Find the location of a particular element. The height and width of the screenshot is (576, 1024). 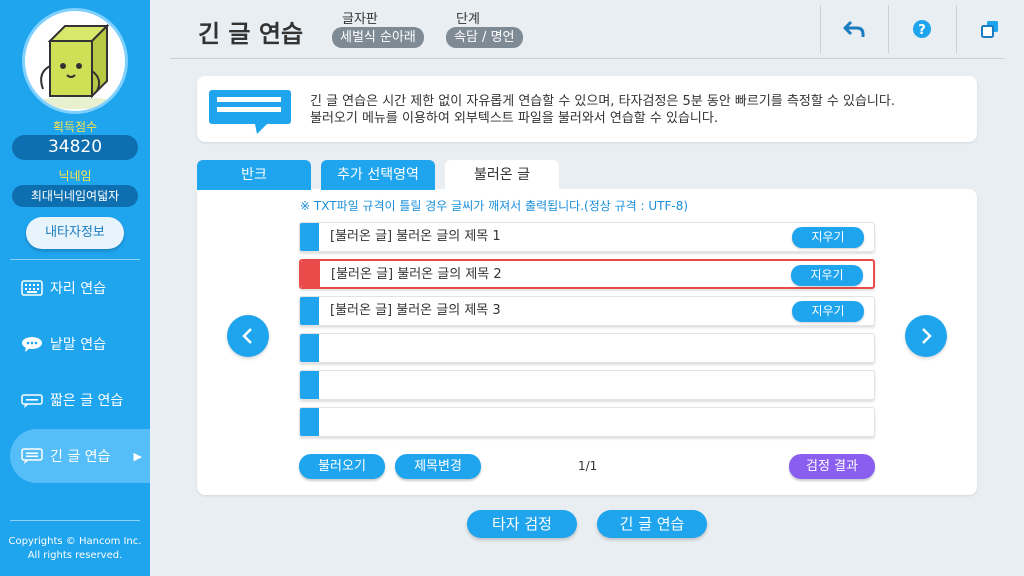

speech-bubble-icon is located at coordinates (32, 344).